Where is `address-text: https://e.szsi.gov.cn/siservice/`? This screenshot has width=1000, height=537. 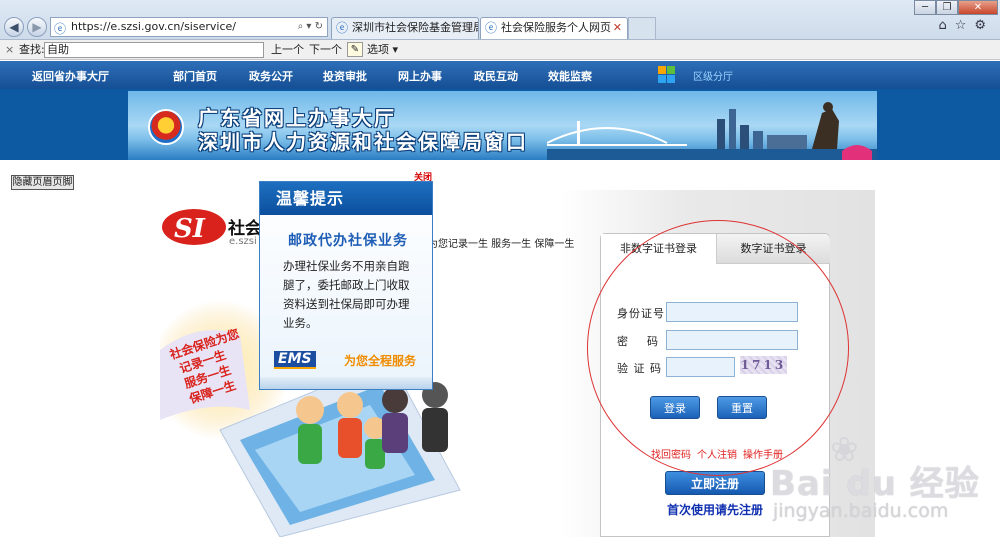
address-text: https://e.szsi.gov.cn/siservice/ is located at coordinates (153, 26).